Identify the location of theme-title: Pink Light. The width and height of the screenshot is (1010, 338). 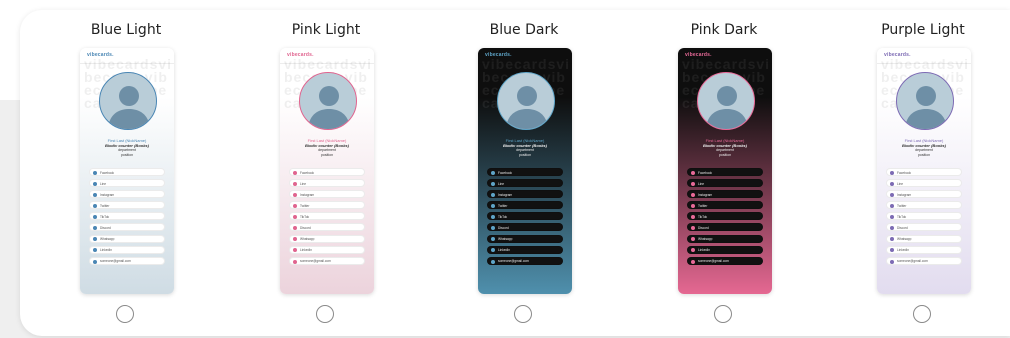
(326, 30).